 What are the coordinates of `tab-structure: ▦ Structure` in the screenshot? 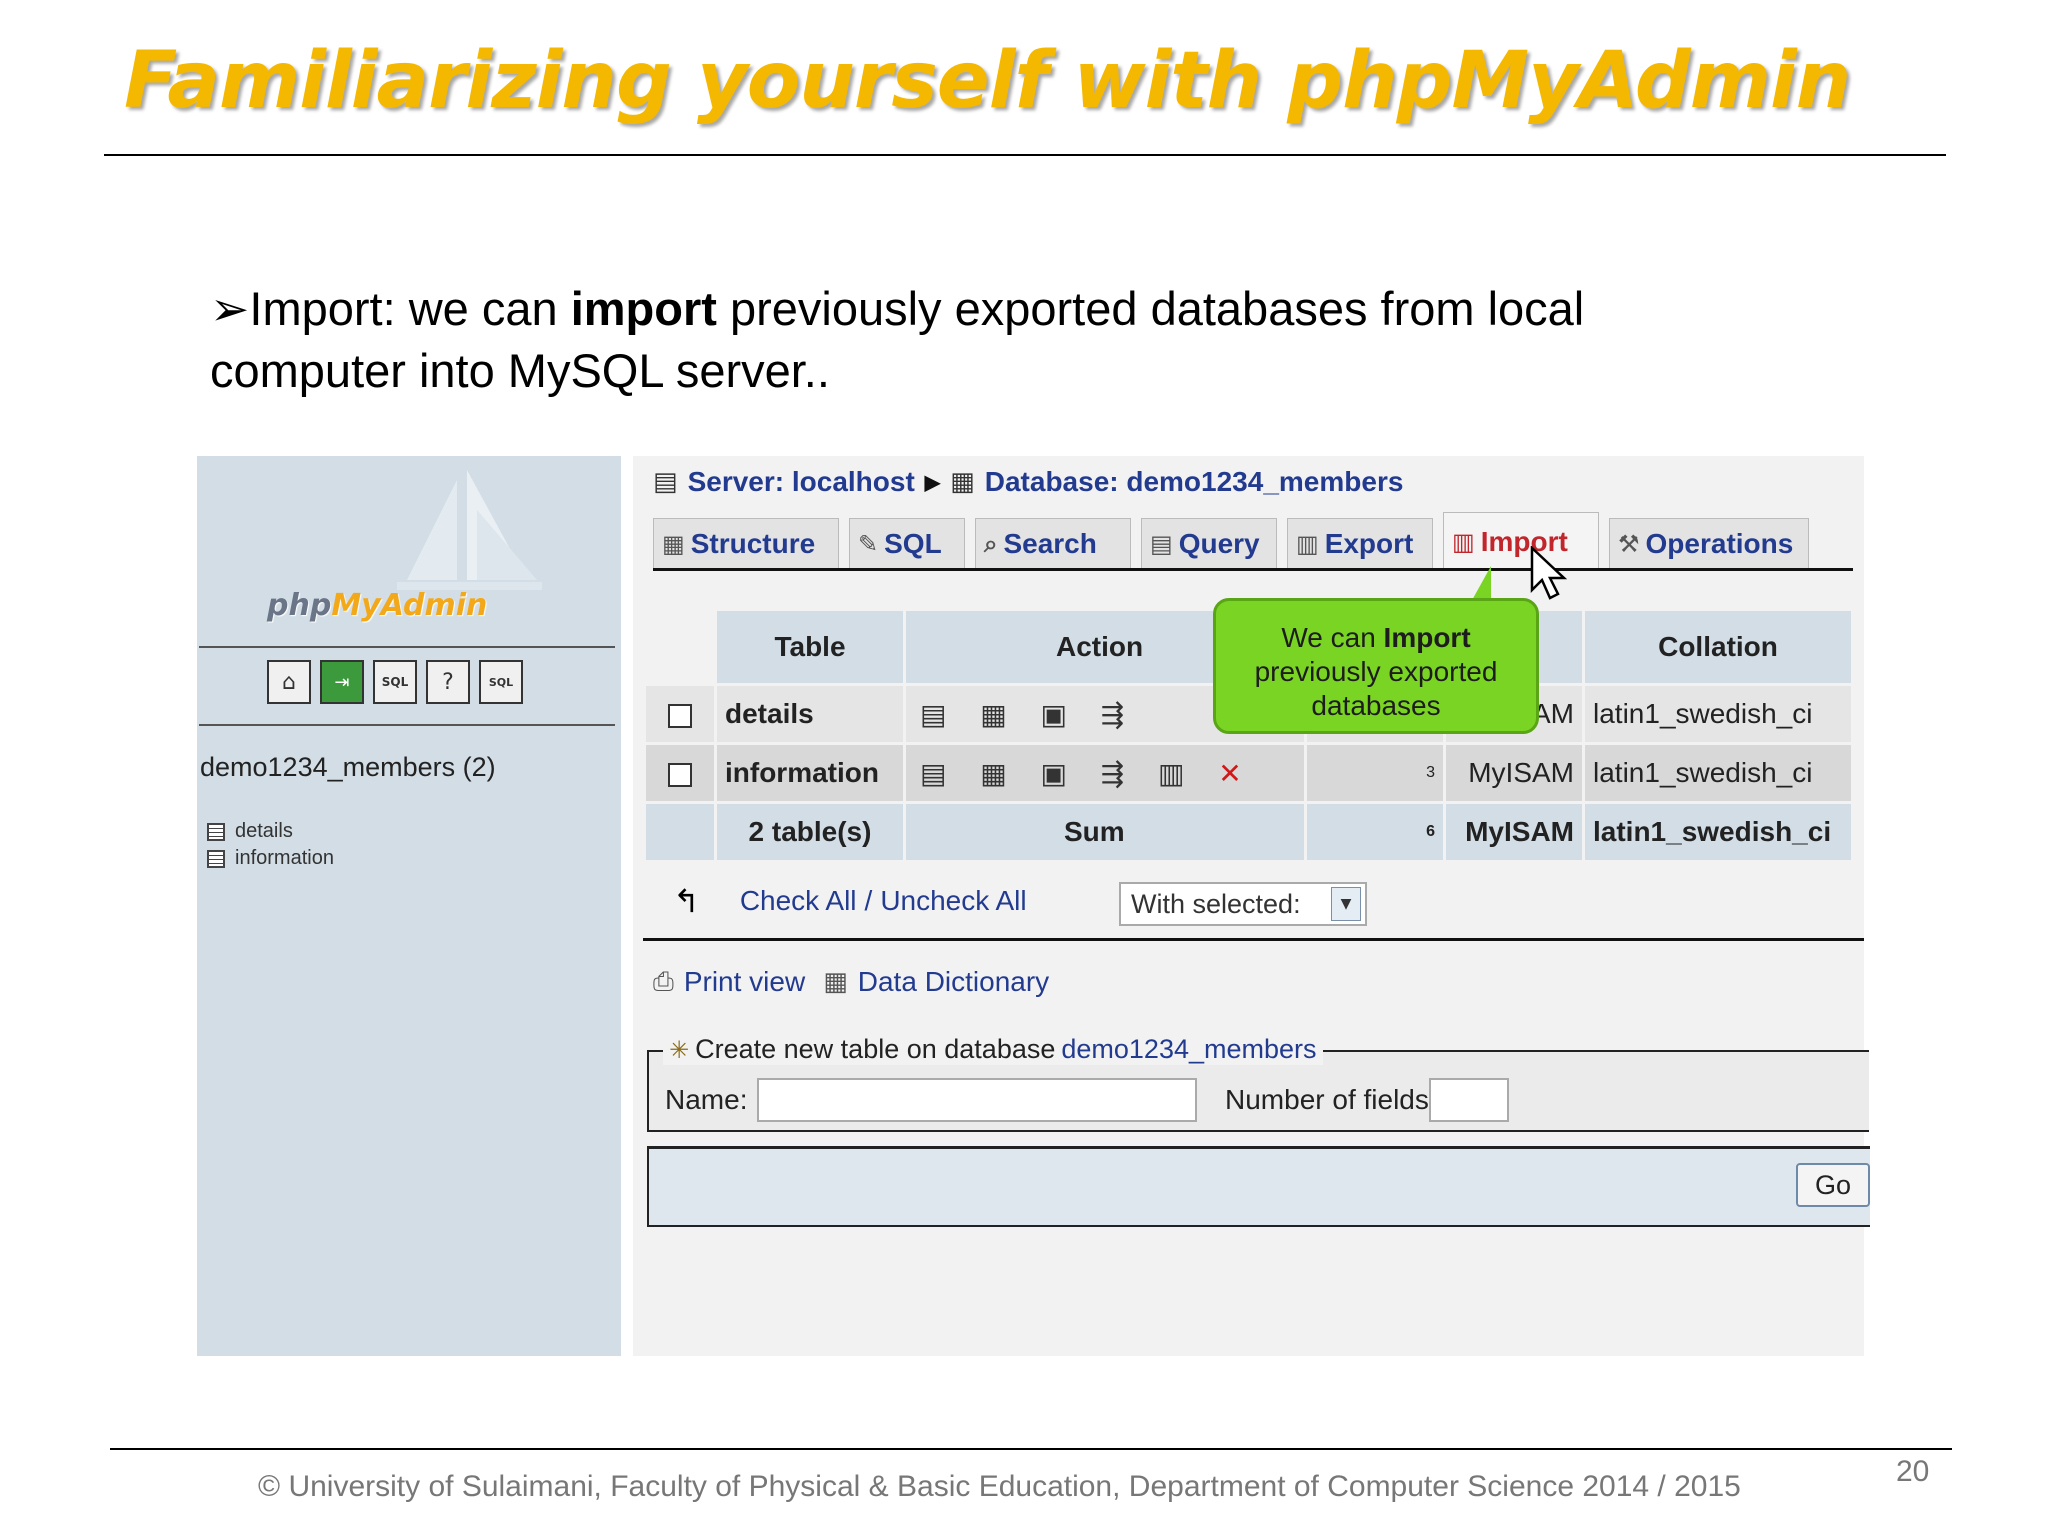 It's located at (746, 543).